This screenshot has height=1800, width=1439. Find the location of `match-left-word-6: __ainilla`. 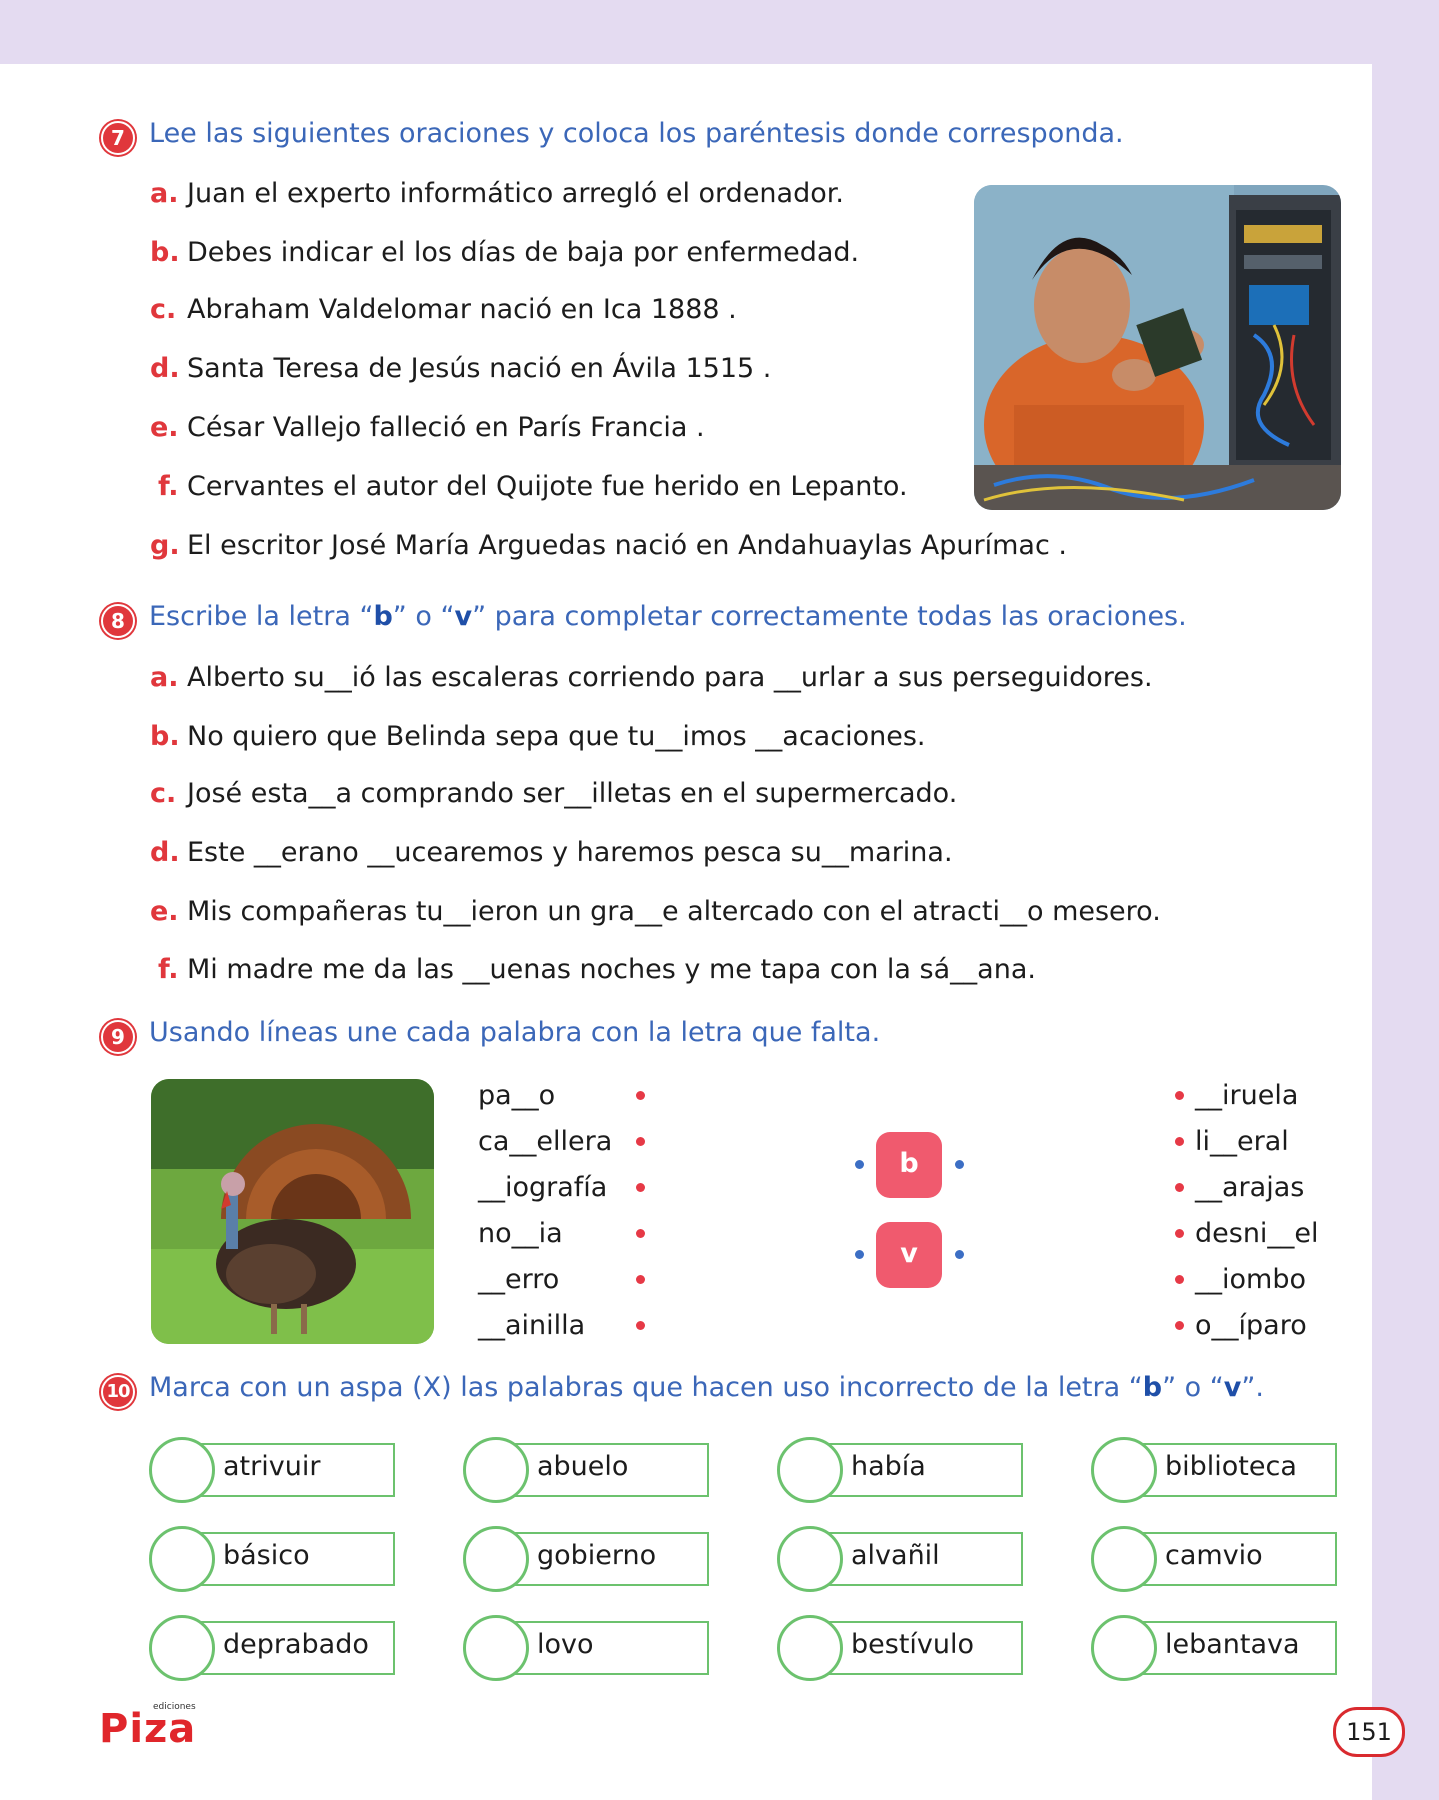

match-left-word-6: __ainilla is located at coordinates (532, 1325).